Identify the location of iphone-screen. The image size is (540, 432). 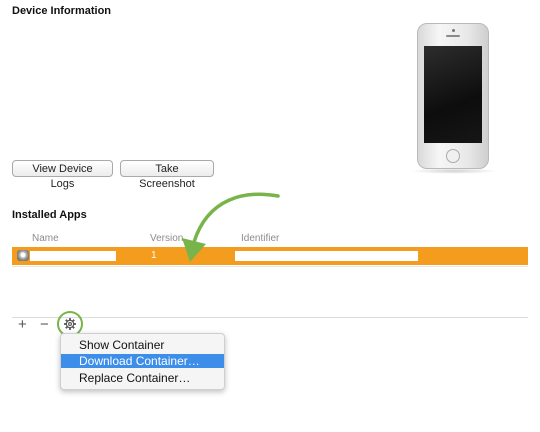
(453, 94).